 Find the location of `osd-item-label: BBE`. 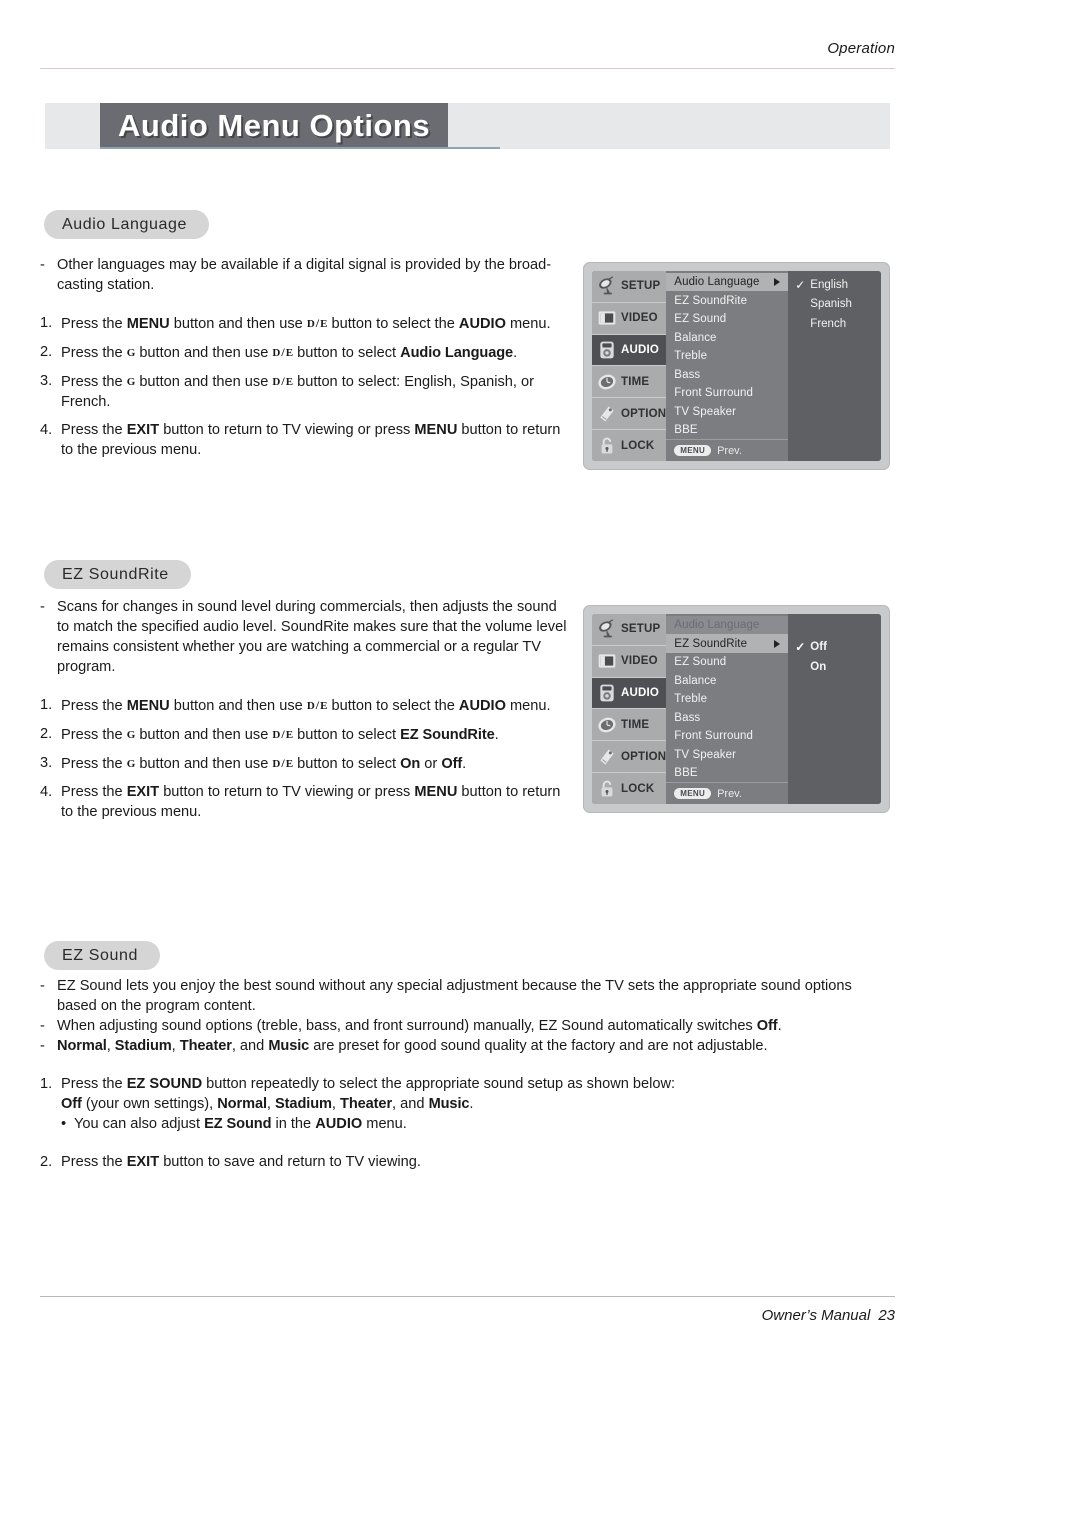

osd-item-label: BBE is located at coordinates (686, 429).